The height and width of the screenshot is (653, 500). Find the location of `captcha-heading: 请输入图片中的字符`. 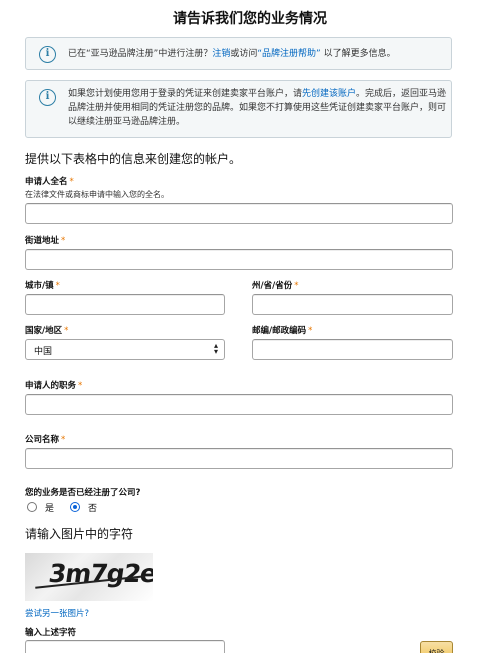

captcha-heading: 请输入图片中的字符 is located at coordinates (79, 534).